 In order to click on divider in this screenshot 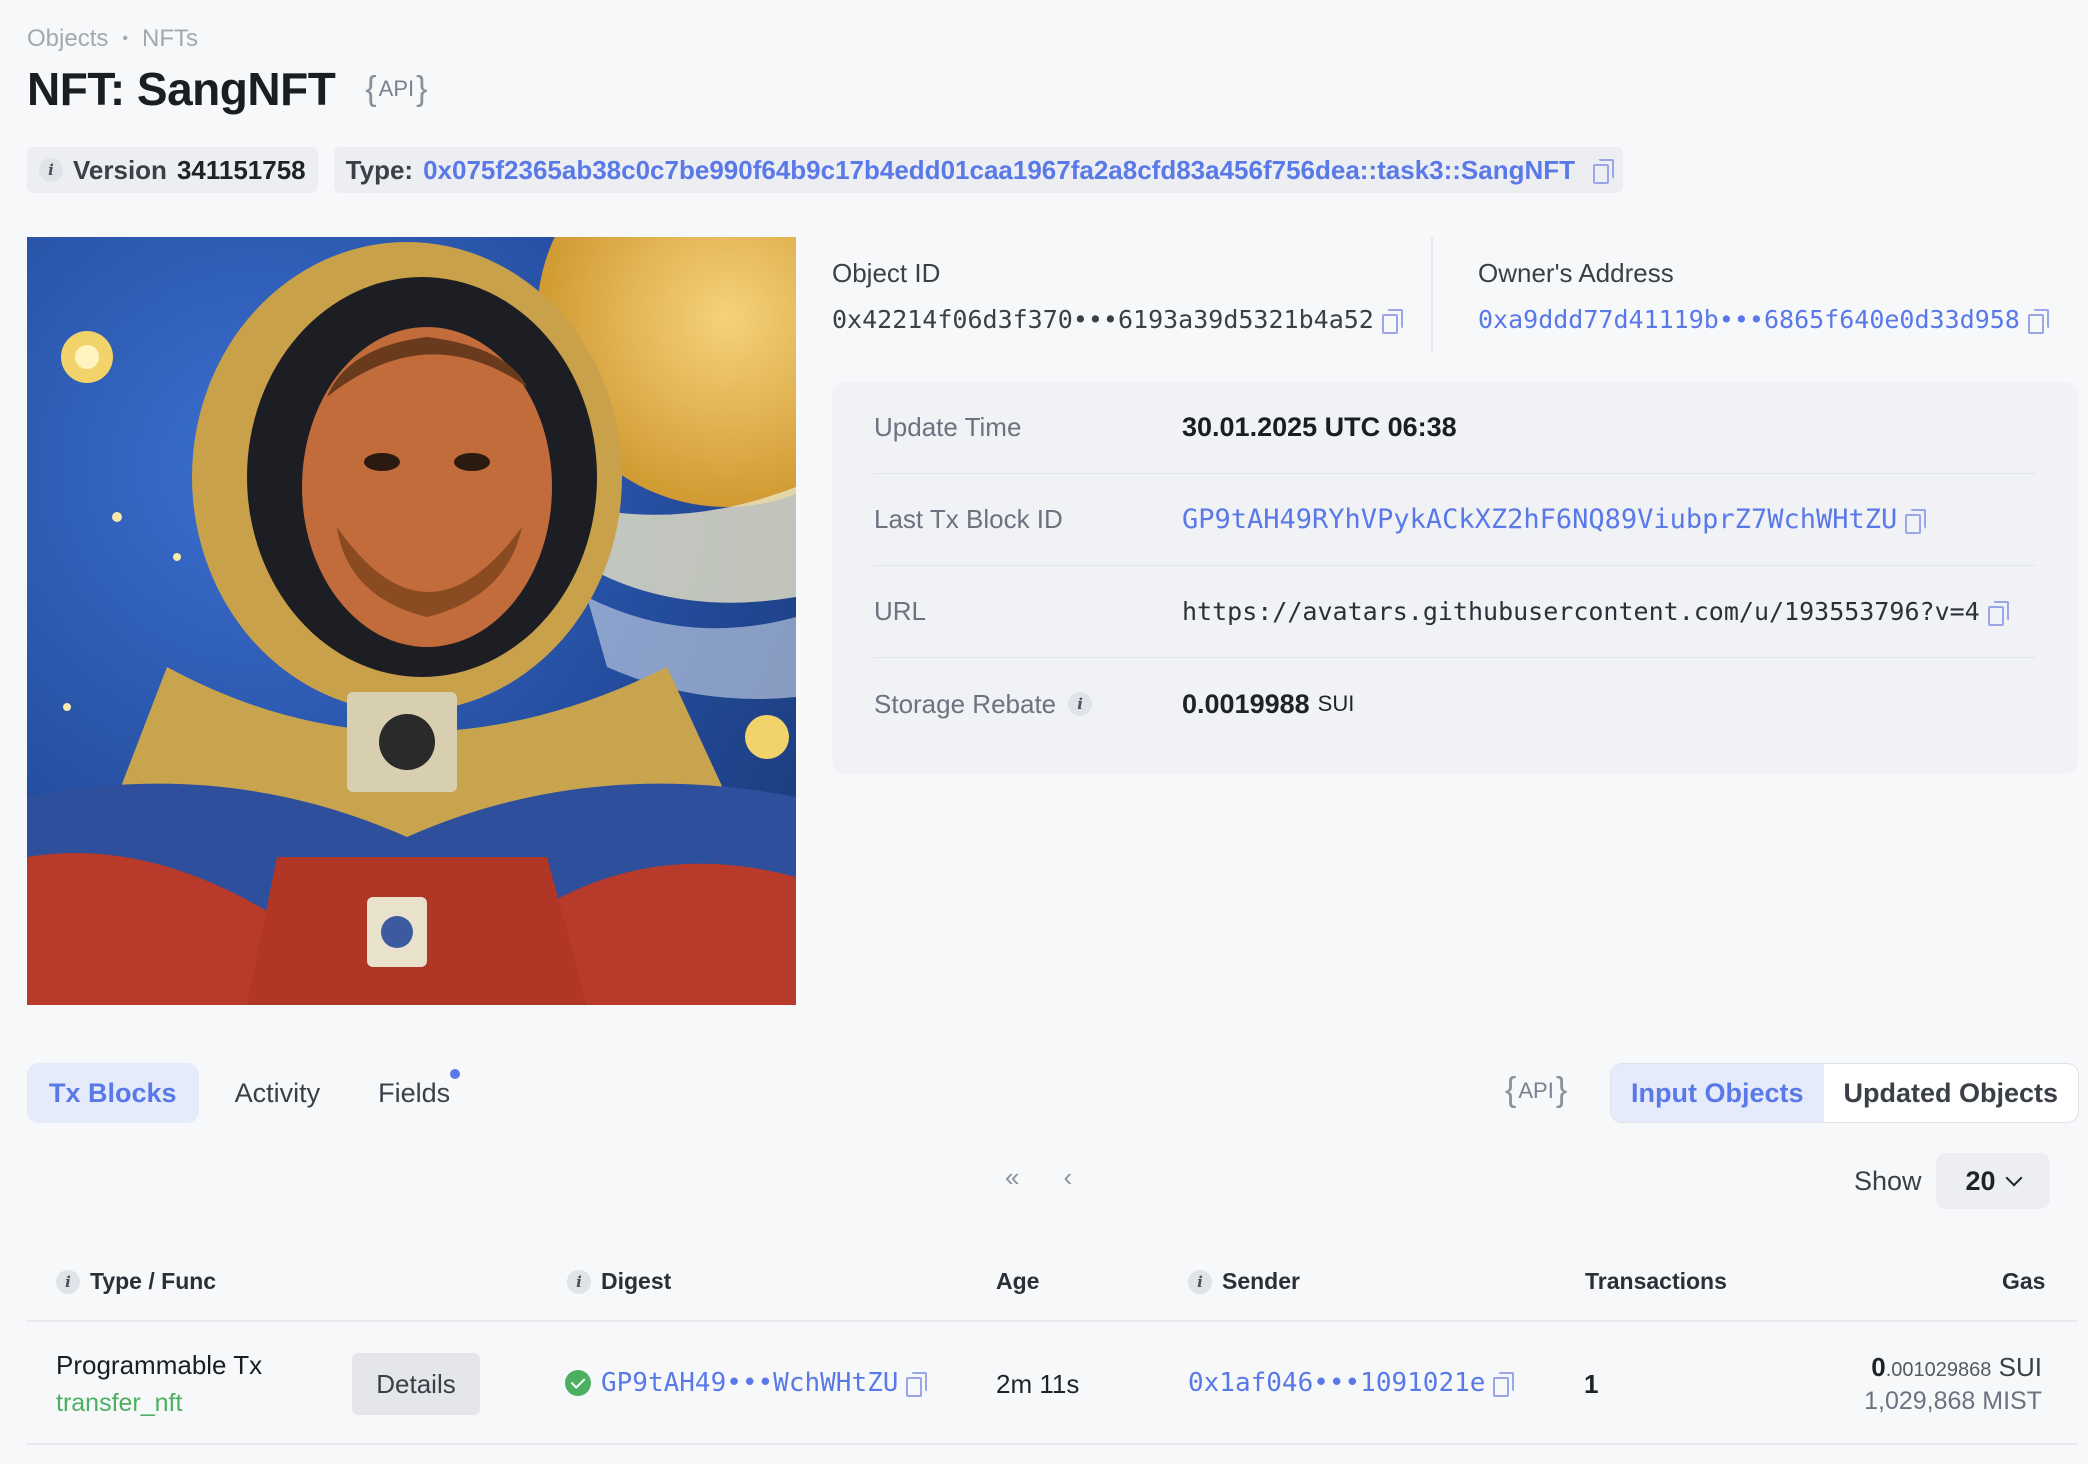, I will do `click(1432, 295)`.